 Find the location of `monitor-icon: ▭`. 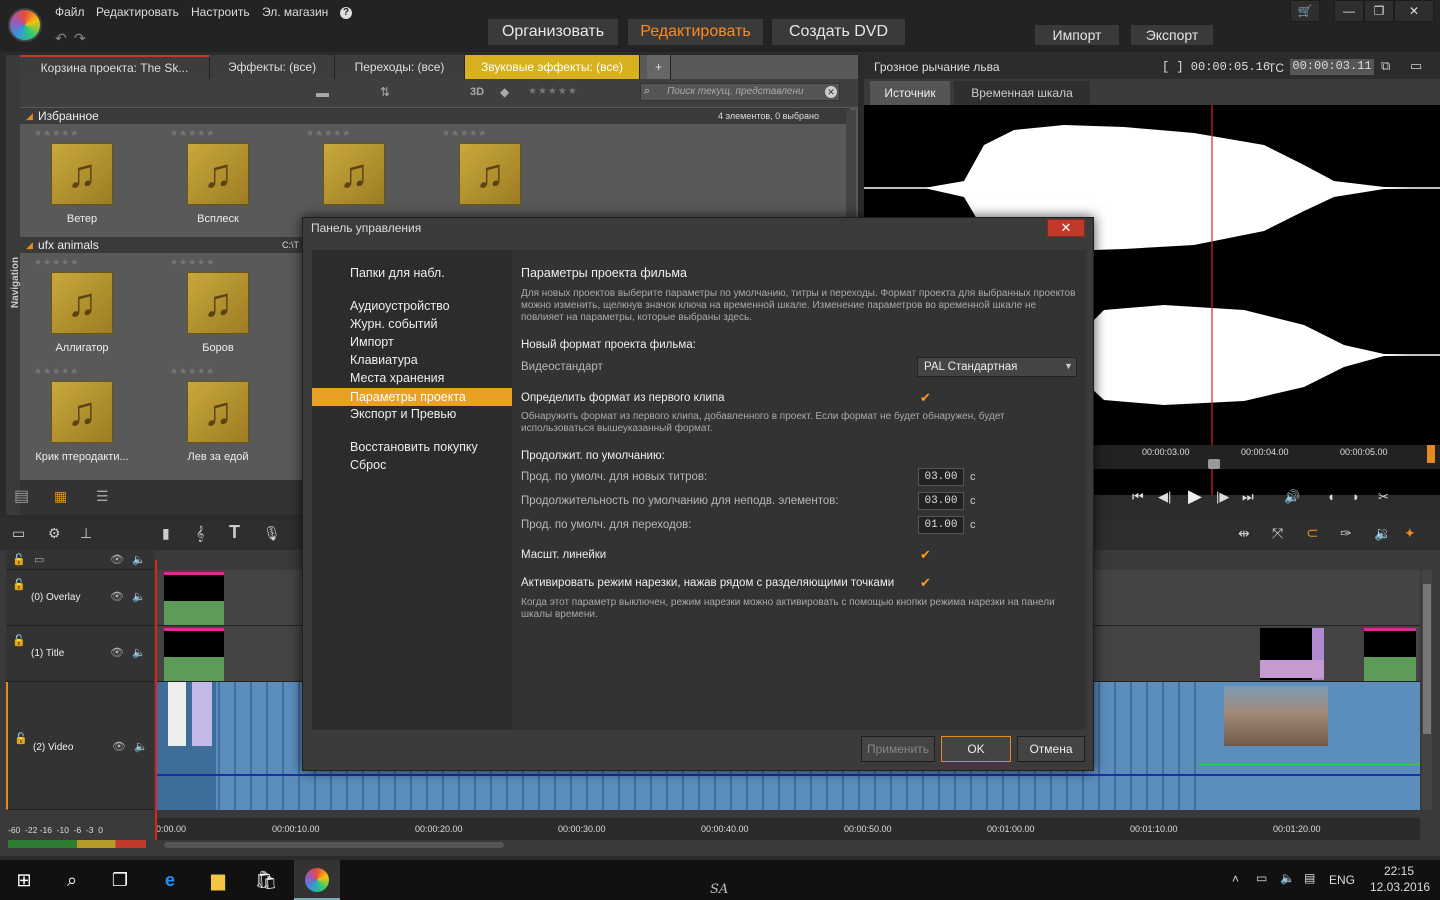

monitor-icon: ▭ is located at coordinates (39, 559).